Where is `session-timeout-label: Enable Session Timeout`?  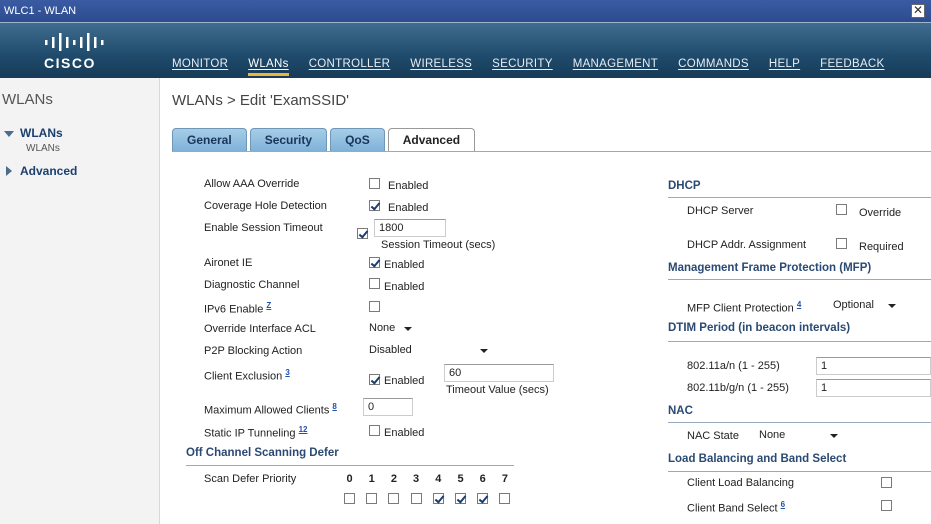
session-timeout-label: Enable Session Timeout is located at coordinates (263, 228).